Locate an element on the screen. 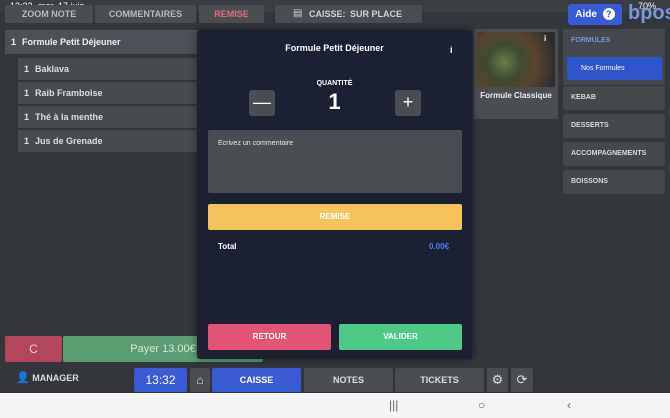  category-boissons: BOISSONS is located at coordinates (614, 182).